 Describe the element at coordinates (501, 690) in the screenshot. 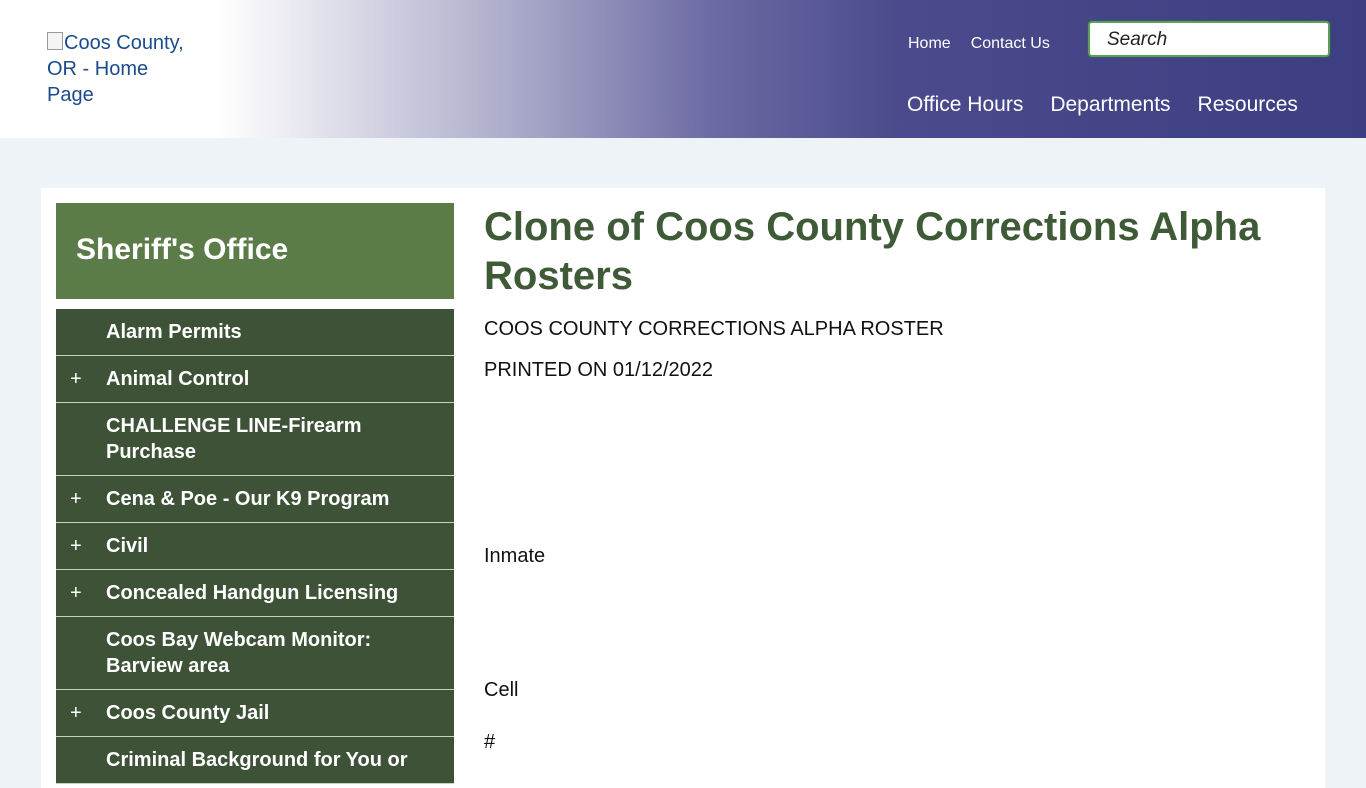

I see `column-cell: Cell` at that location.